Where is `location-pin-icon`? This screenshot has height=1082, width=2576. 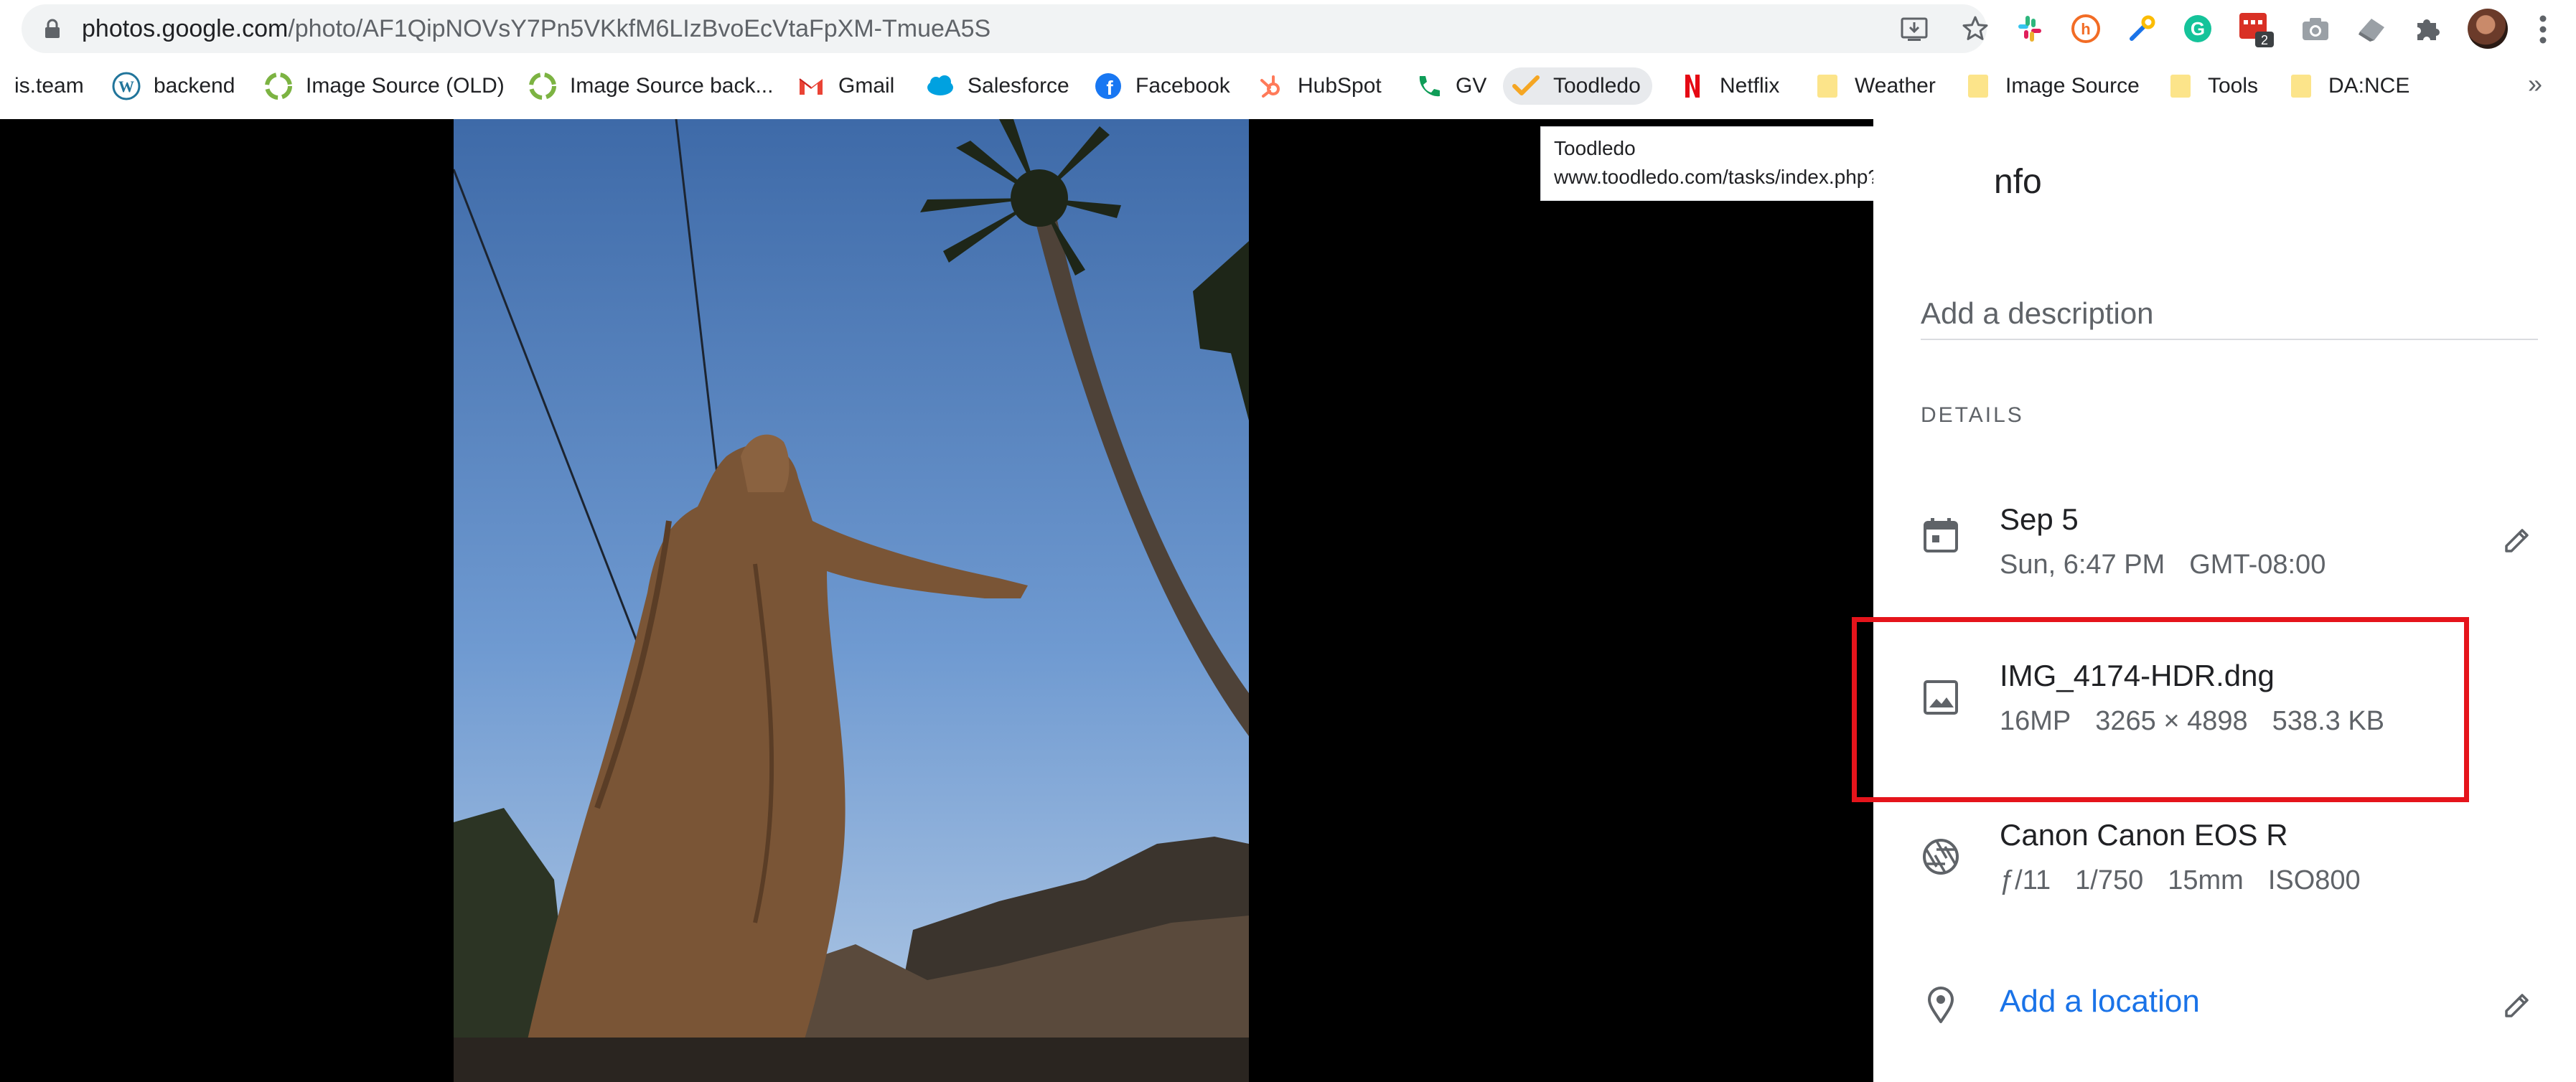 location-pin-icon is located at coordinates (1941, 1005).